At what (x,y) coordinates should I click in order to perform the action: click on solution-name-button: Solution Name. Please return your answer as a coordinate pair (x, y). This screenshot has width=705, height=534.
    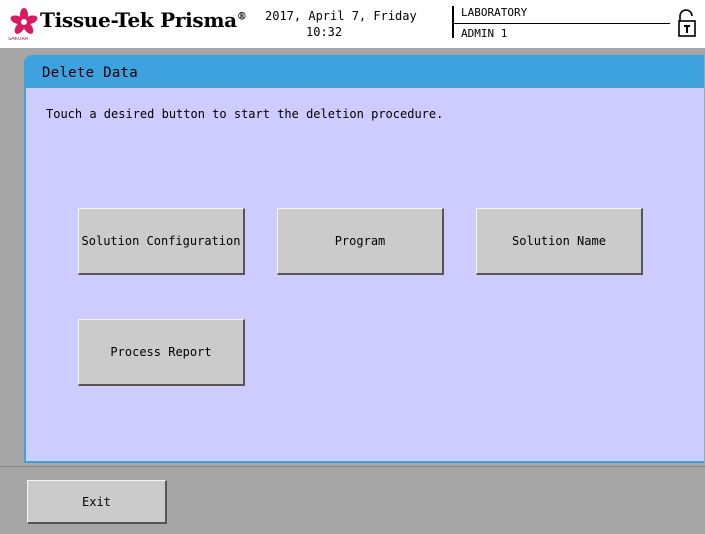
    Looking at the image, I should click on (559, 241).